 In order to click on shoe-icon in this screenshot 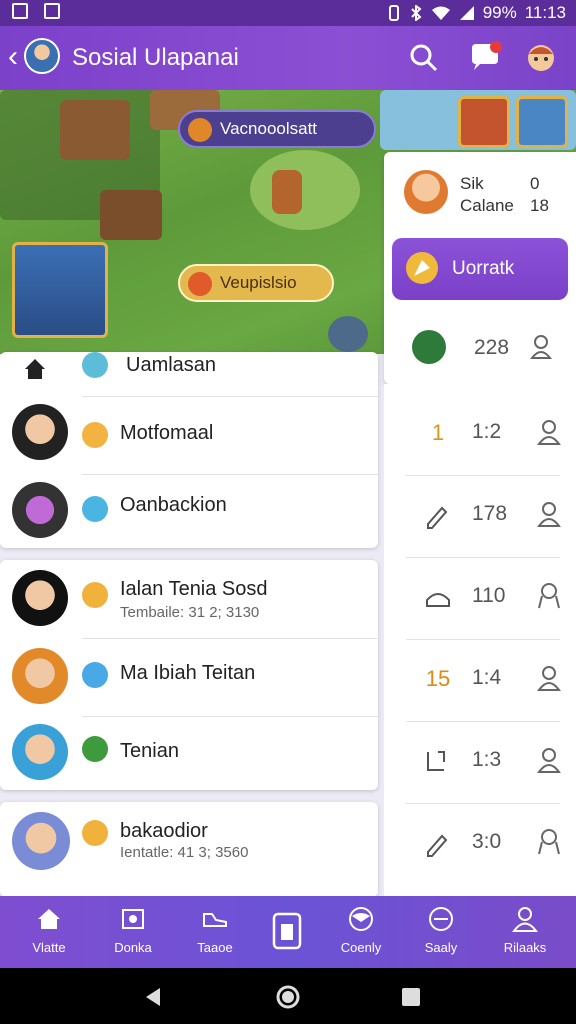, I will do `click(215, 920)`.